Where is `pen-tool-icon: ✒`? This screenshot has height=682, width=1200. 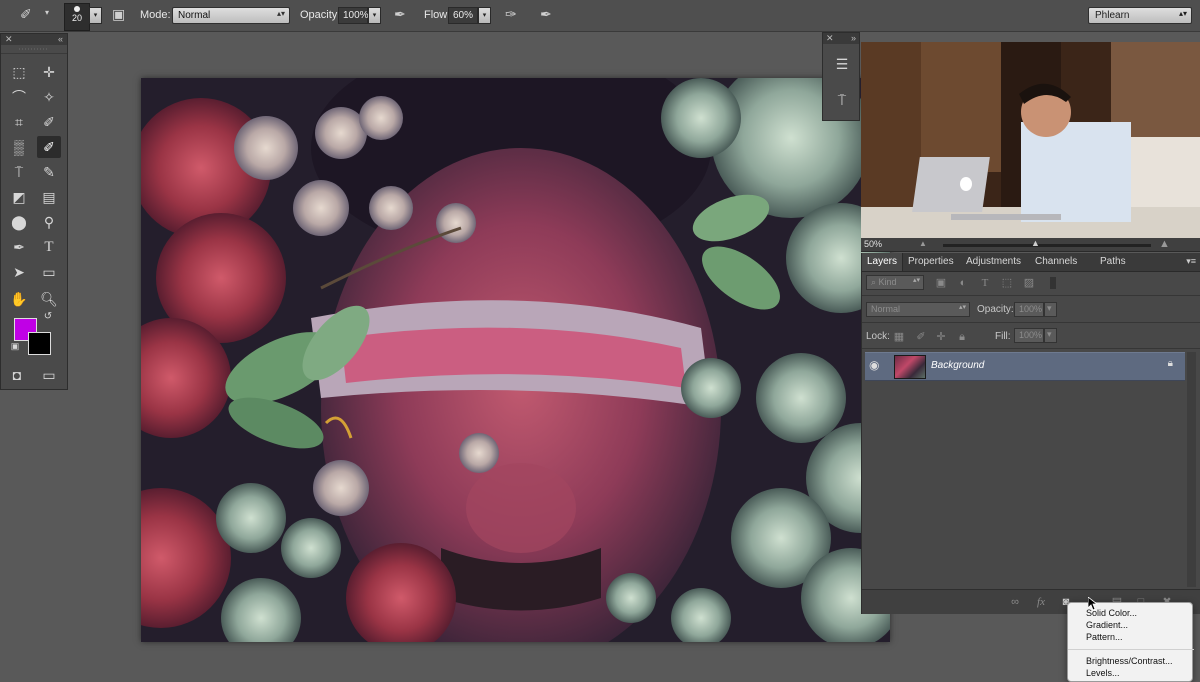 pen-tool-icon: ✒ is located at coordinates (19, 247).